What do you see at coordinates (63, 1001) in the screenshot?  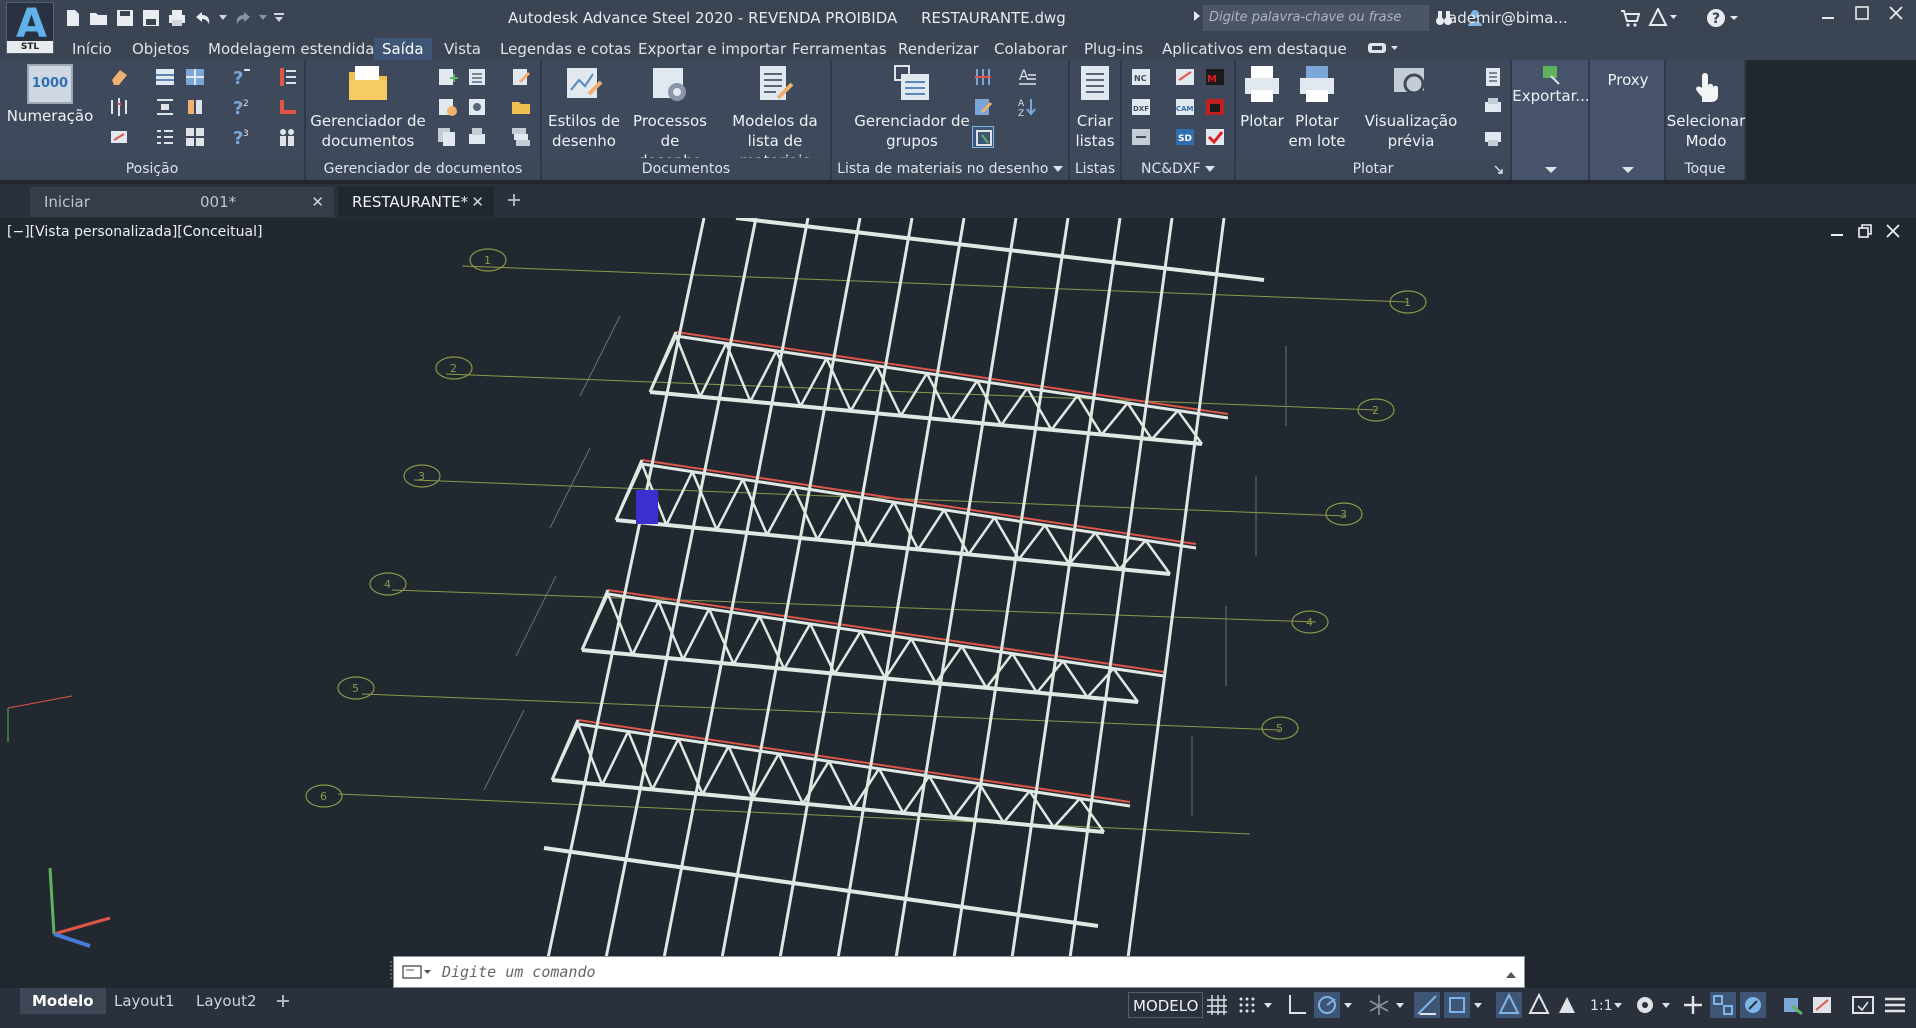 I see `layout-tab-modelo: Modelo` at bounding box center [63, 1001].